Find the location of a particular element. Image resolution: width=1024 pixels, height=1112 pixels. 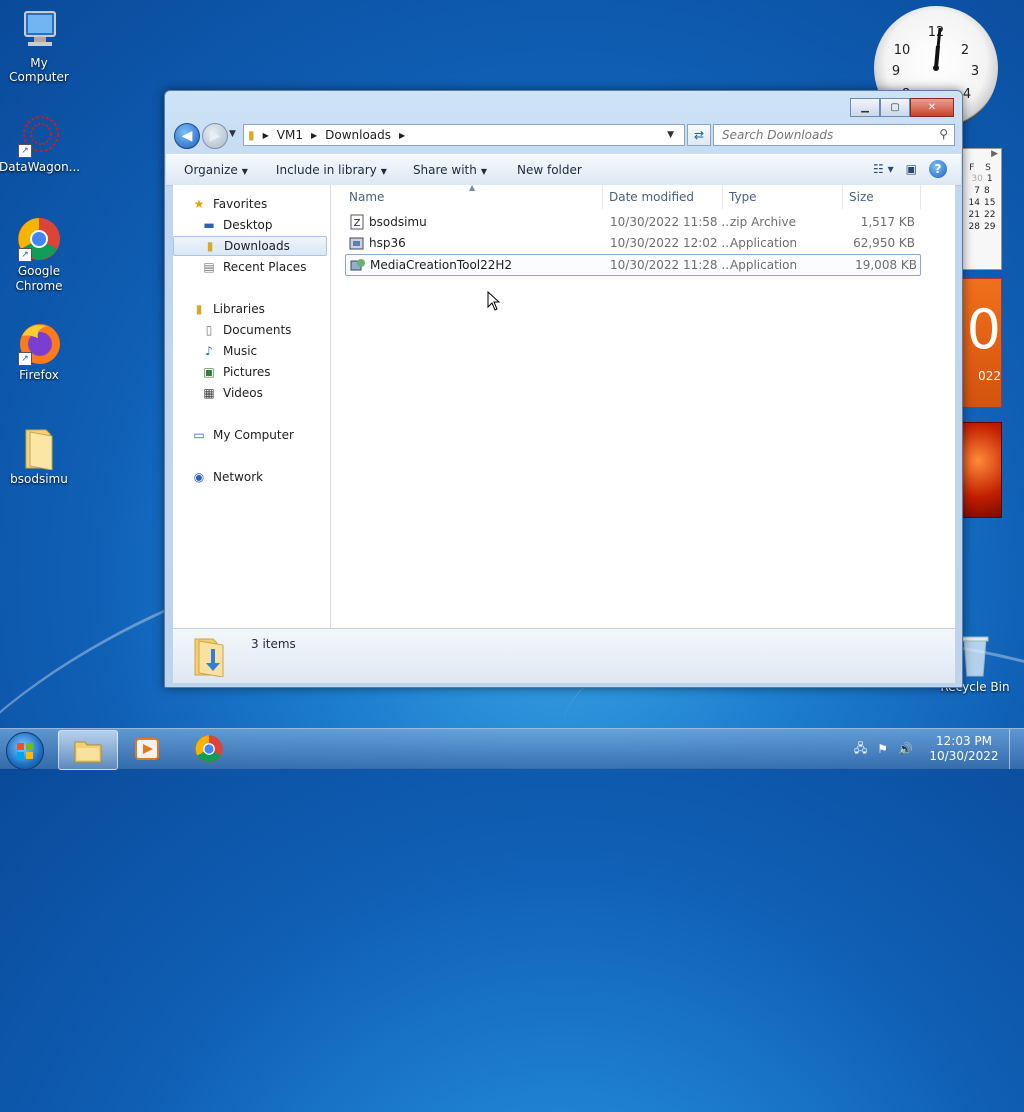

nav-favorites: ★ Favorites is located at coordinates (229, 204).